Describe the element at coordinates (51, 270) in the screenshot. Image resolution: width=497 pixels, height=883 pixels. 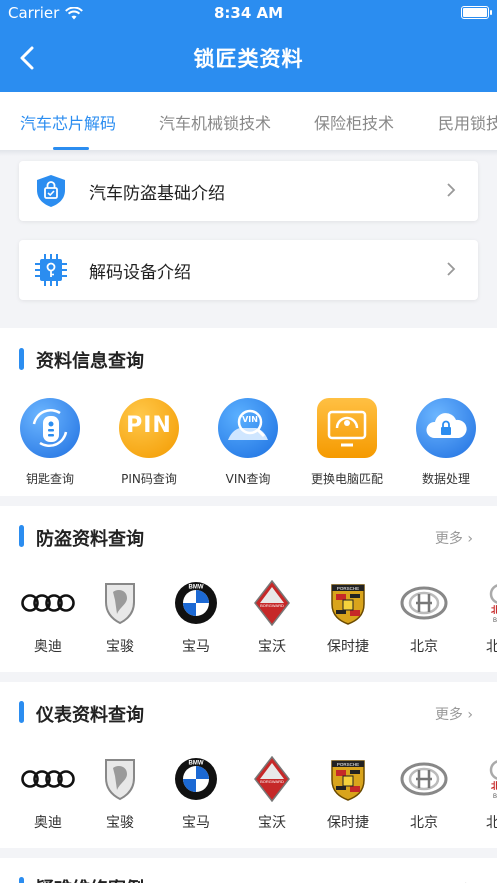
I see `chip-icon` at that location.